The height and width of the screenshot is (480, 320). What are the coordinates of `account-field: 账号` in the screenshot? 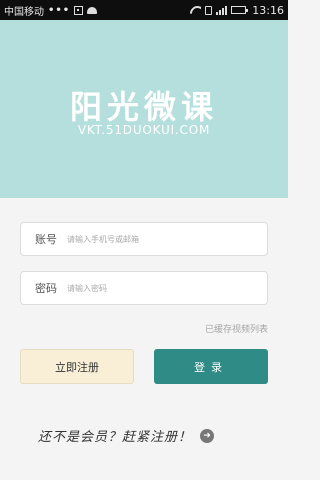 It's located at (144, 239).